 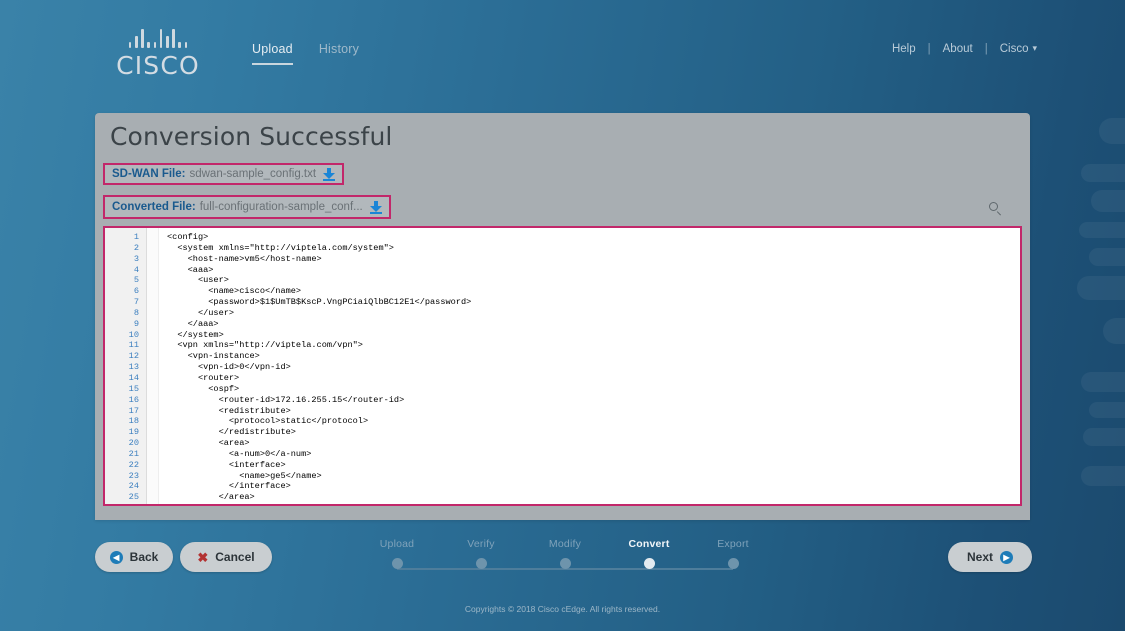 I want to click on code-line-number: 6, so click(x=136, y=291).